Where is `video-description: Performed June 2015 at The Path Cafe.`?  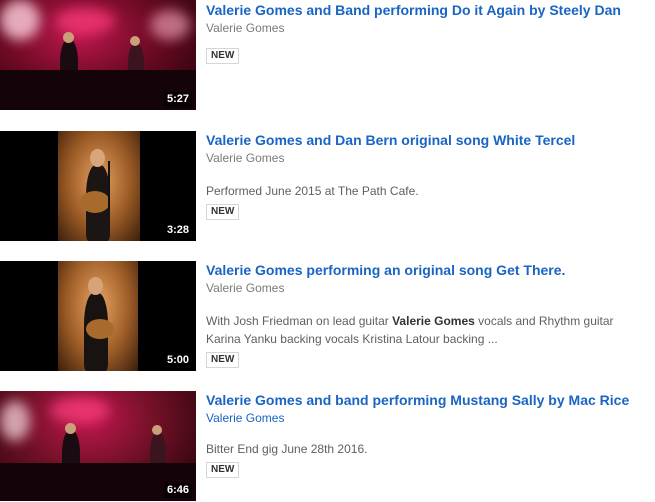
video-description: Performed June 2015 at The Path Cafe. is located at coordinates (312, 191).